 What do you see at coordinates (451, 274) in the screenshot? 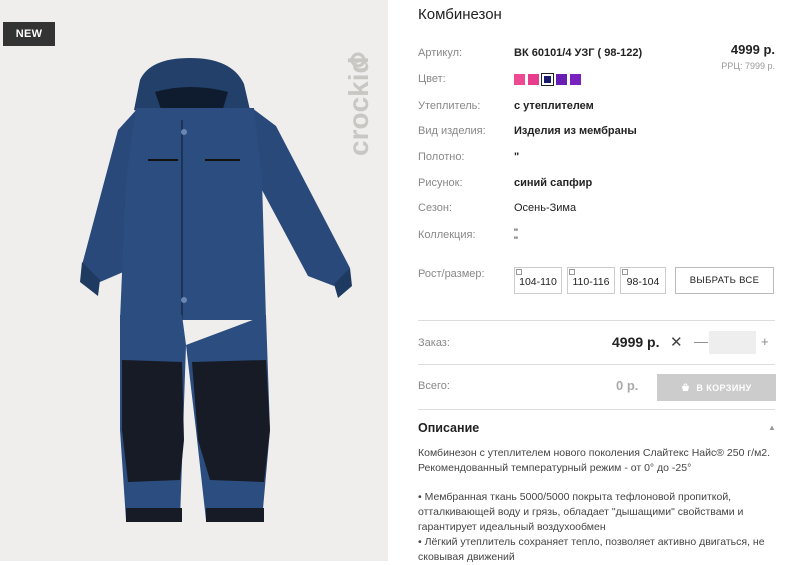
I see `attr-label-size: Рост/размер:` at bounding box center [451, 274].